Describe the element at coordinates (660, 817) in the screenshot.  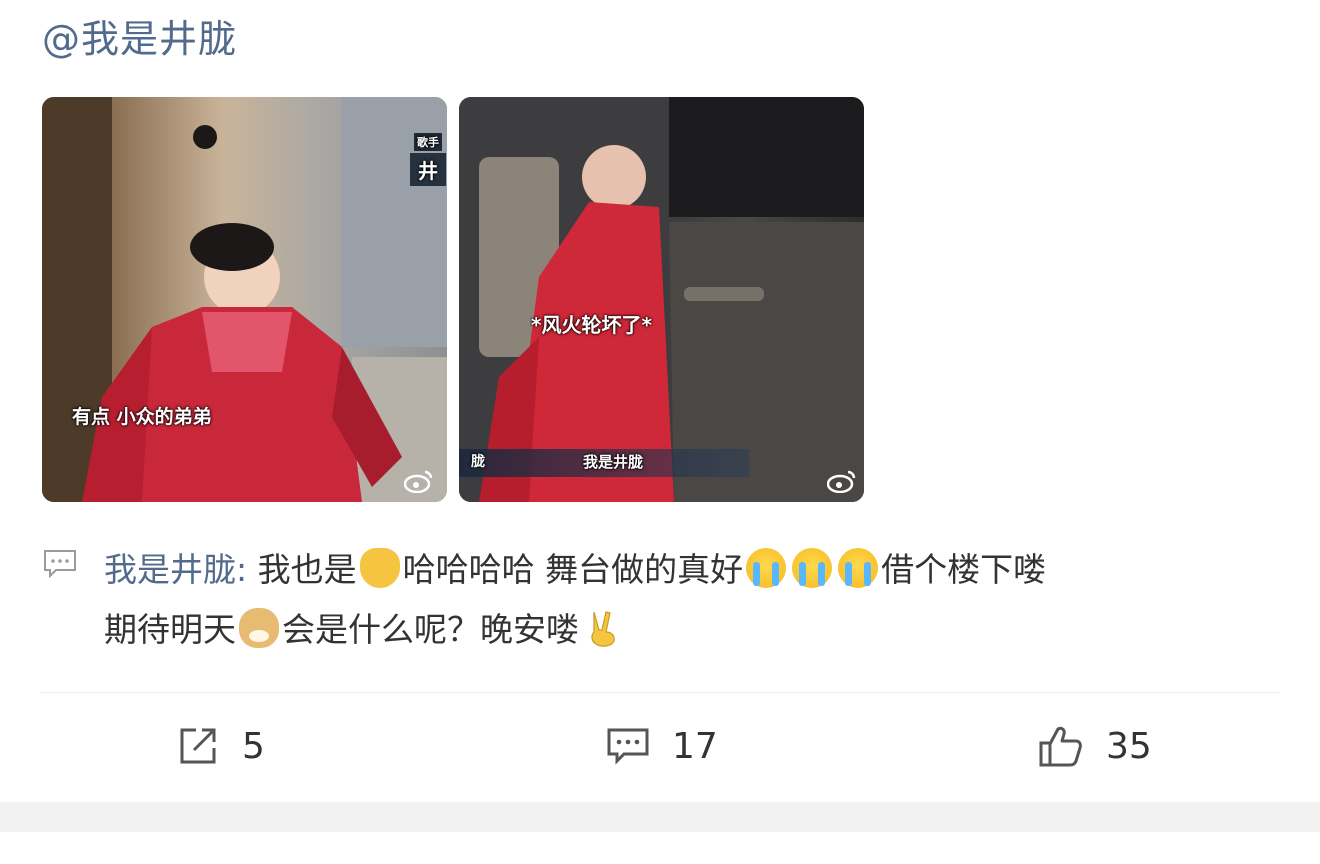
I see `feed-separator` at that location.